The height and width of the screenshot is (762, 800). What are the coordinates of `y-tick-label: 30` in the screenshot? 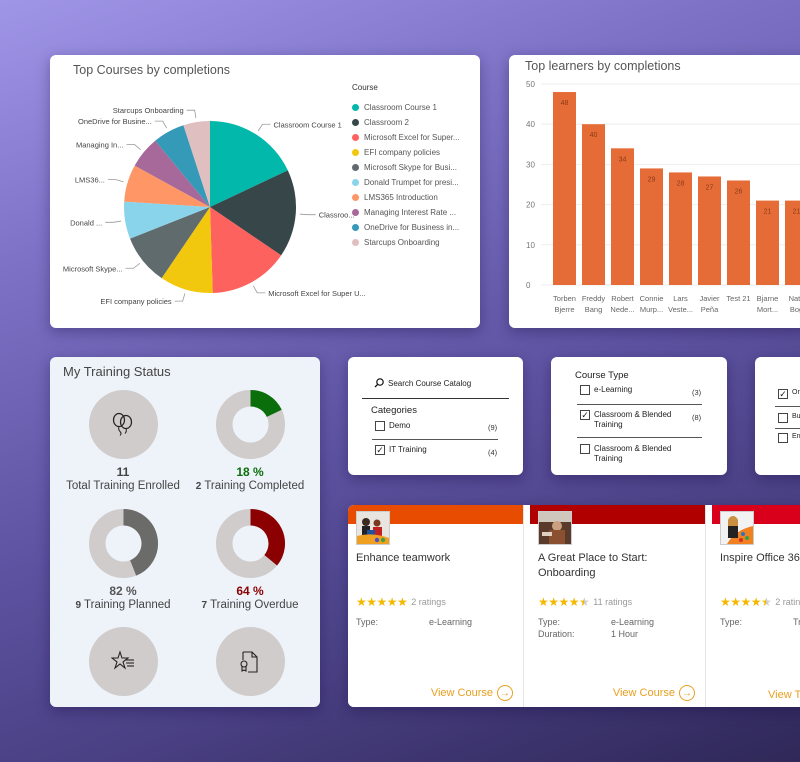 It's located at (530, 164).